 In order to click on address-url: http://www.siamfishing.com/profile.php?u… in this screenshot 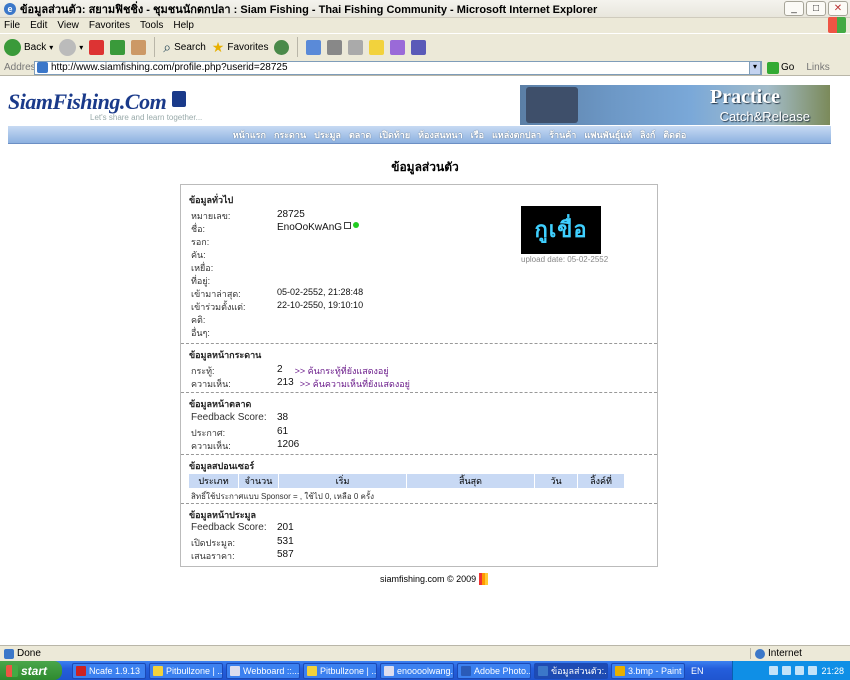, I will do `click(169, 67)`.